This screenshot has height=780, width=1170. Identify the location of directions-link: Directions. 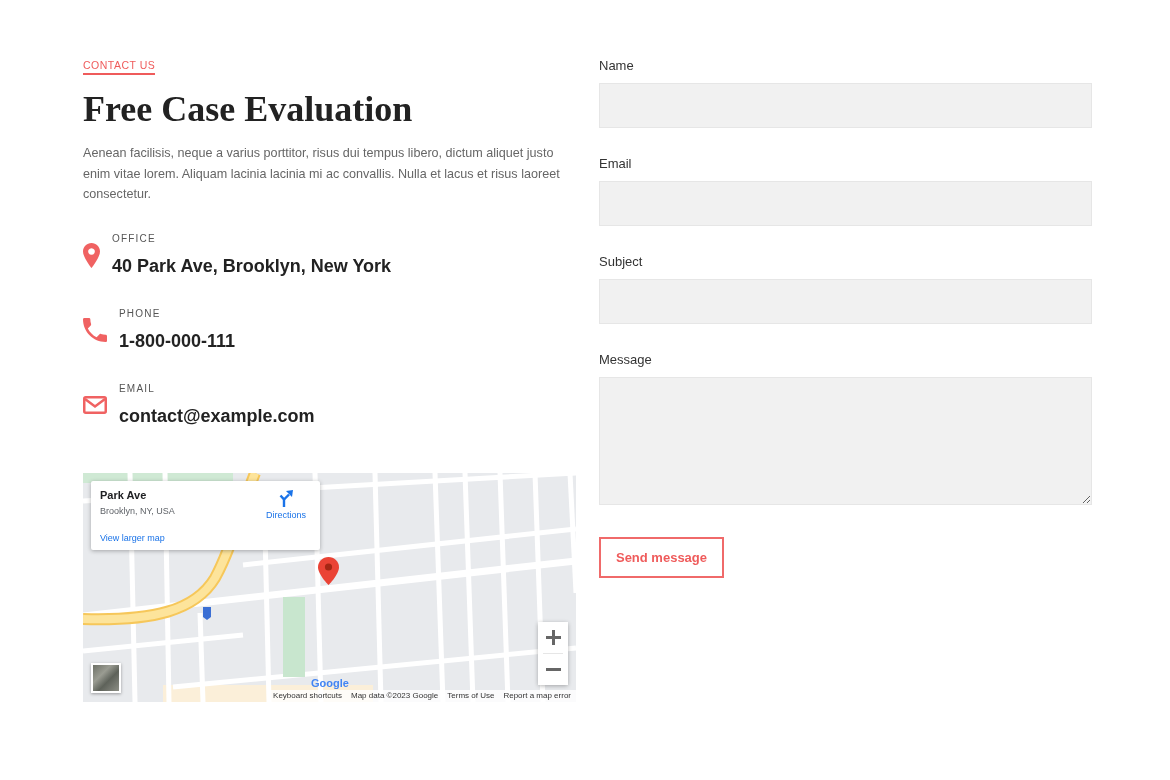
(286, 505).